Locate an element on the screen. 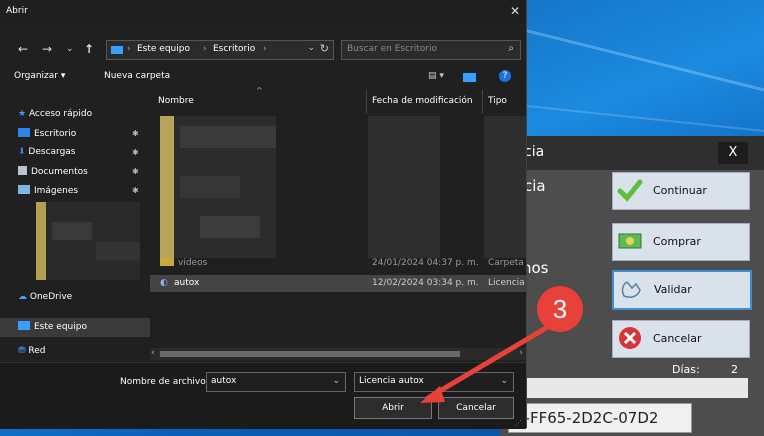  filename-input: autox ⌄ is located at coordinates (276, 382).